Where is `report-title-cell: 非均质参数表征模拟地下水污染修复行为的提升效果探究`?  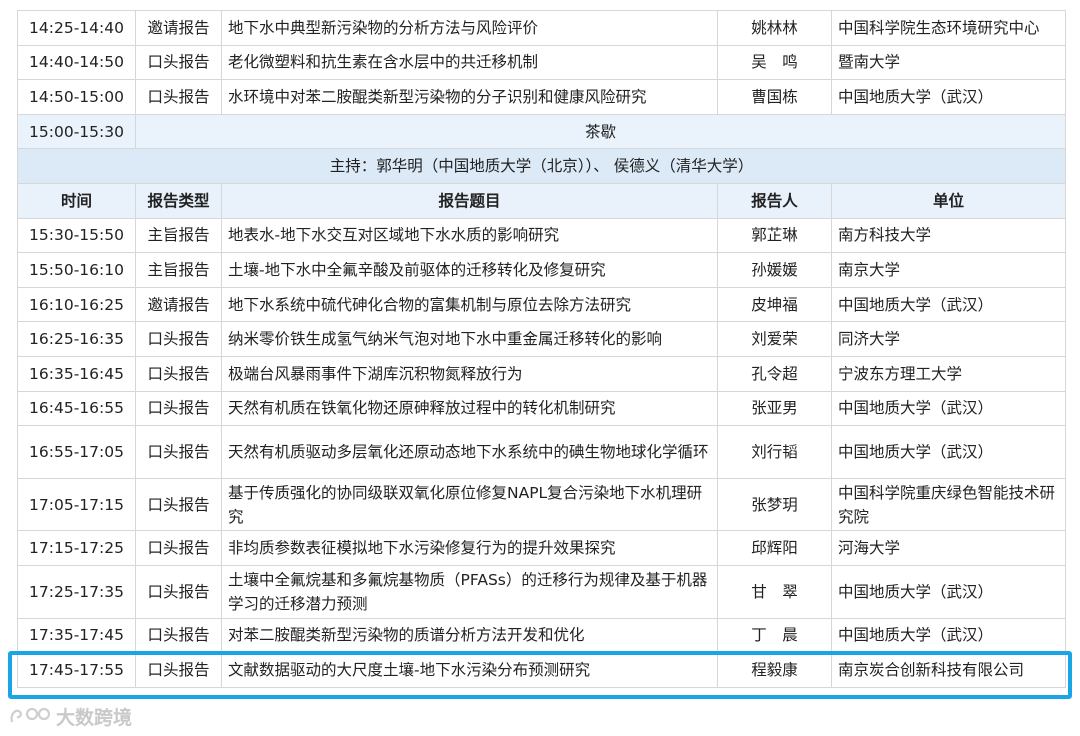
report-title-cell: 非均质参数表征模拟地下水污染修复行为的提升效果探究 is located at coordinates (469, 548).